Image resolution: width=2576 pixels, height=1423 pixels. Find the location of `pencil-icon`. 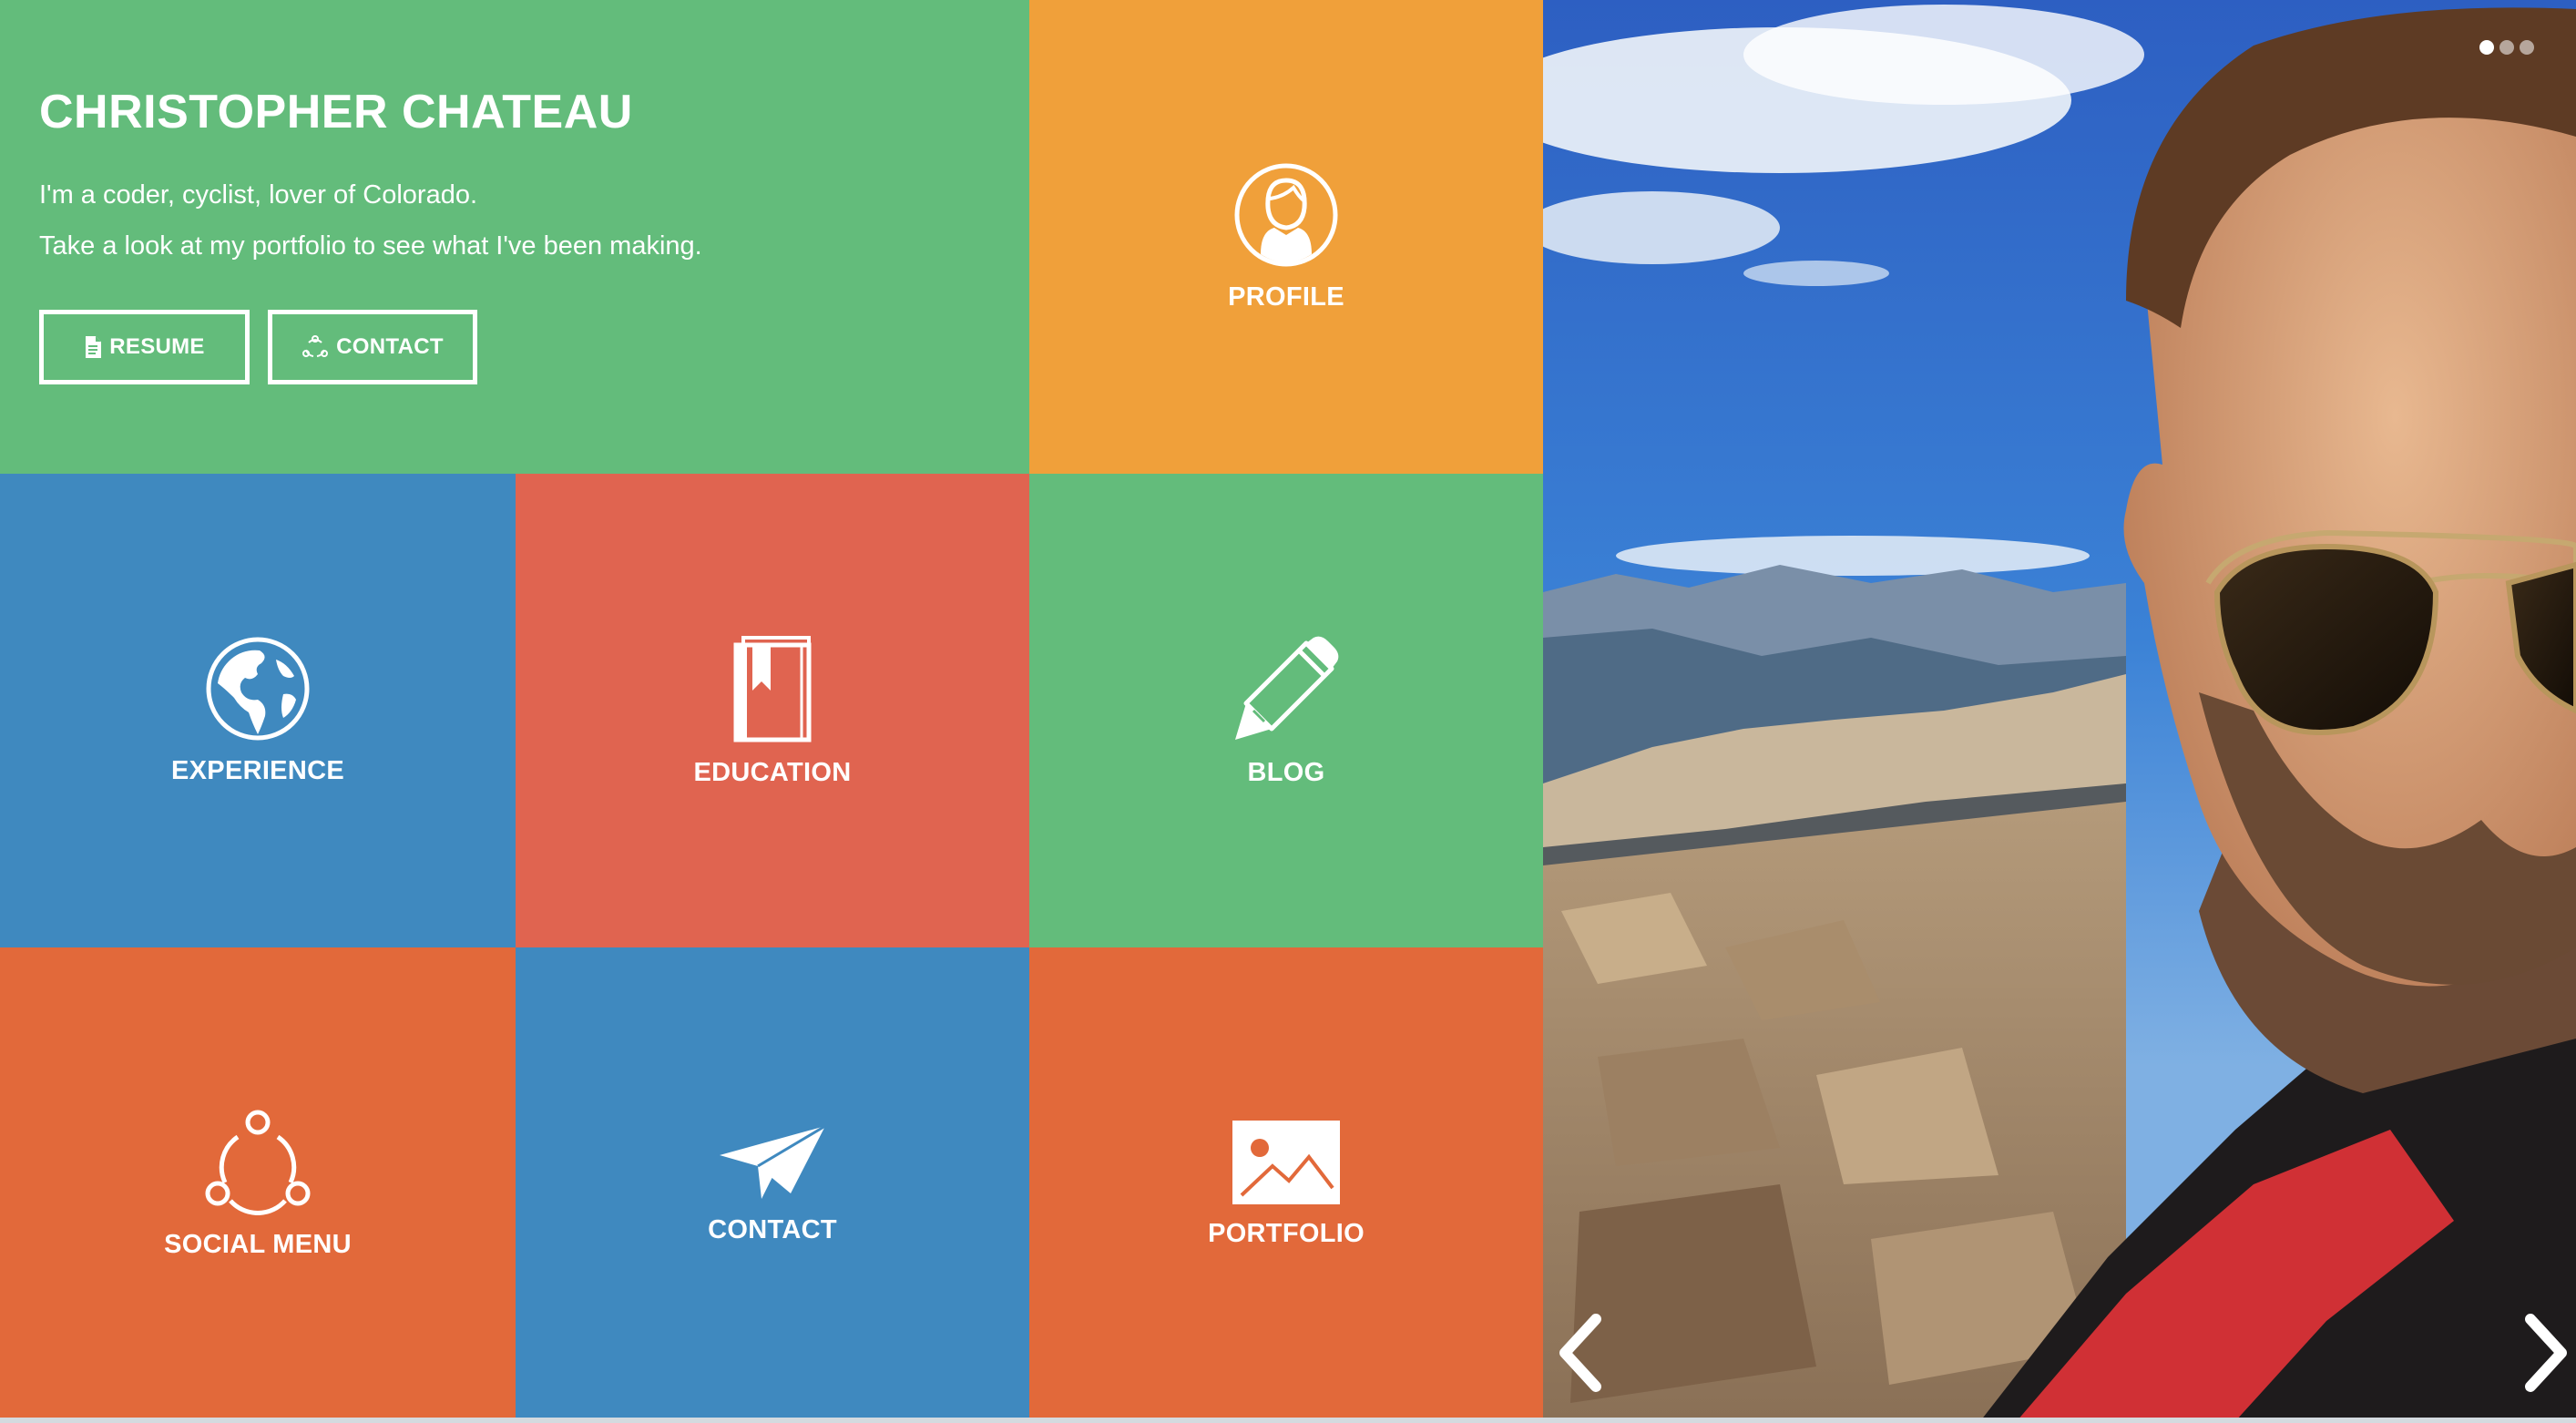

pencil-icon is located at coordinates (1287, 688).